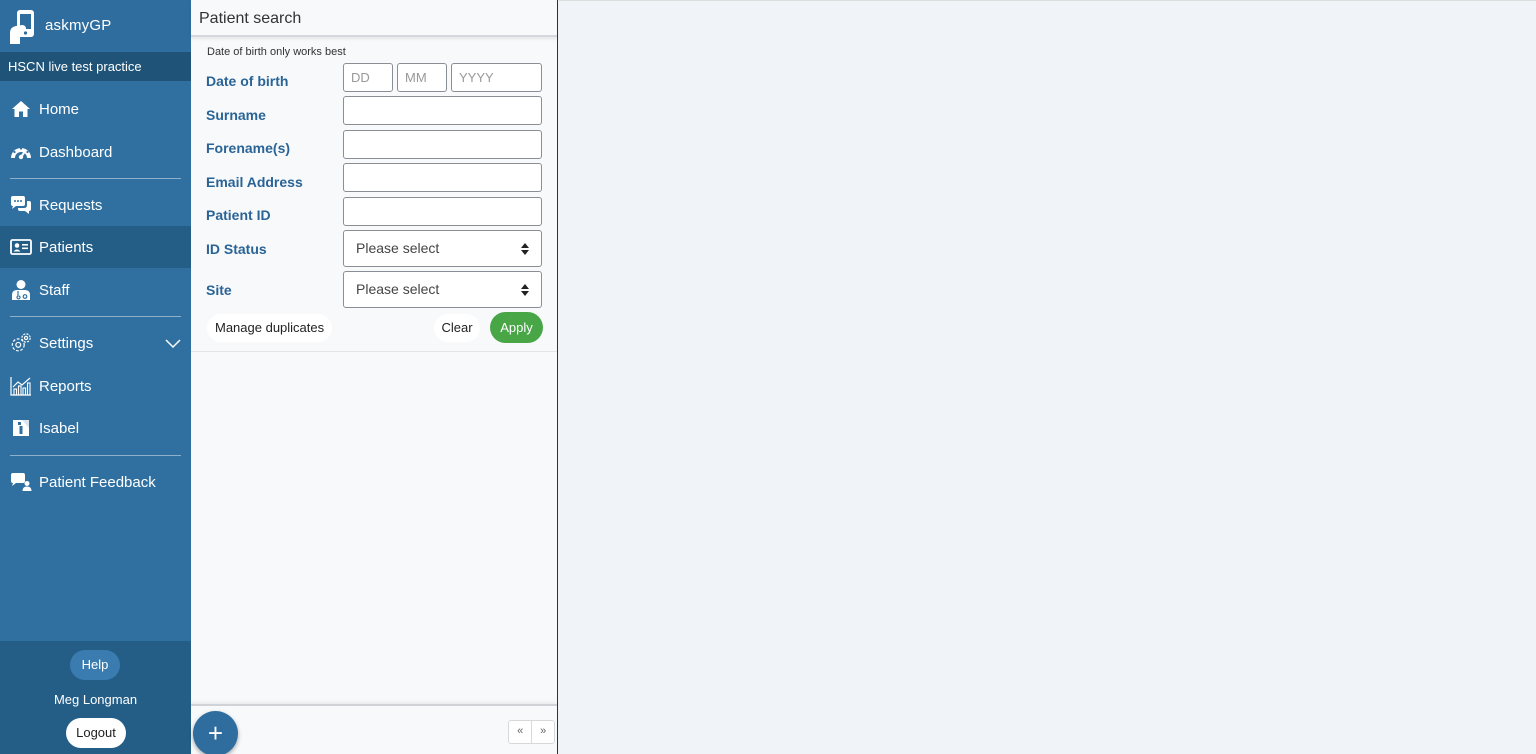 This screenshot has height=754, width=1536. I want to click on id-status-label: ID Status, so click(236, 249).